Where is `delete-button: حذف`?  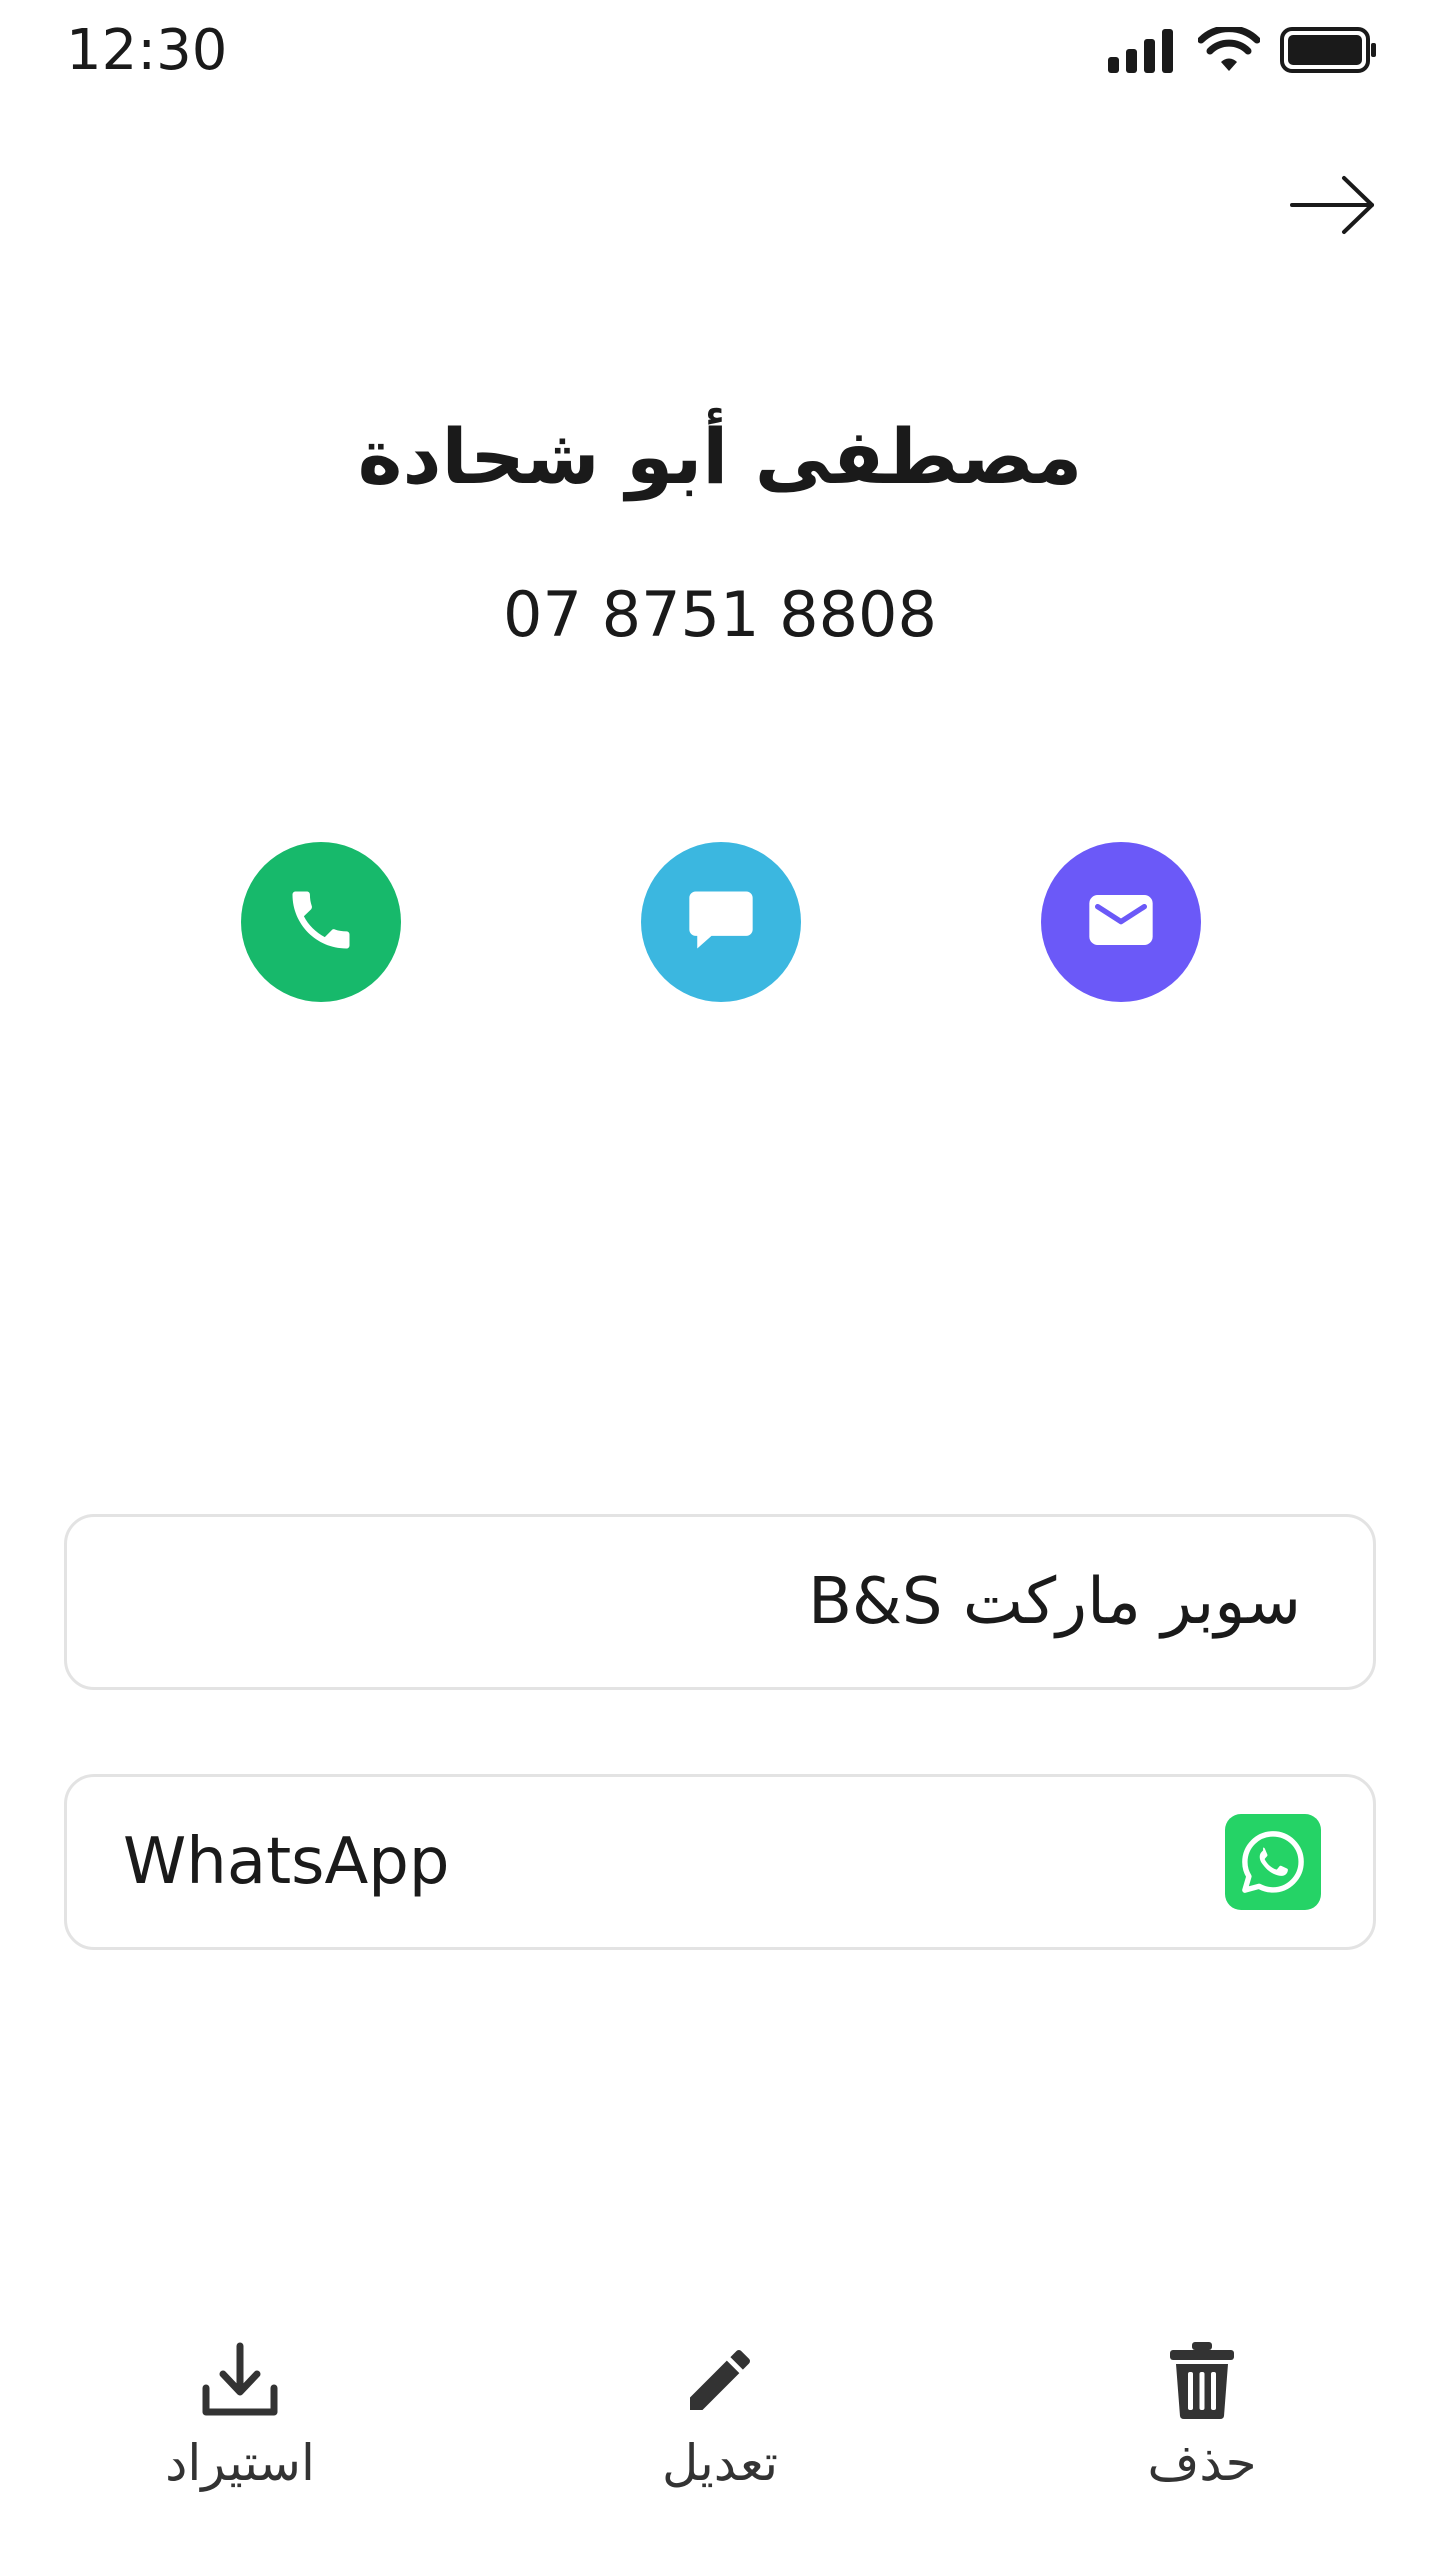
delete-button: حذف is located at coordinates (1202, 2425).